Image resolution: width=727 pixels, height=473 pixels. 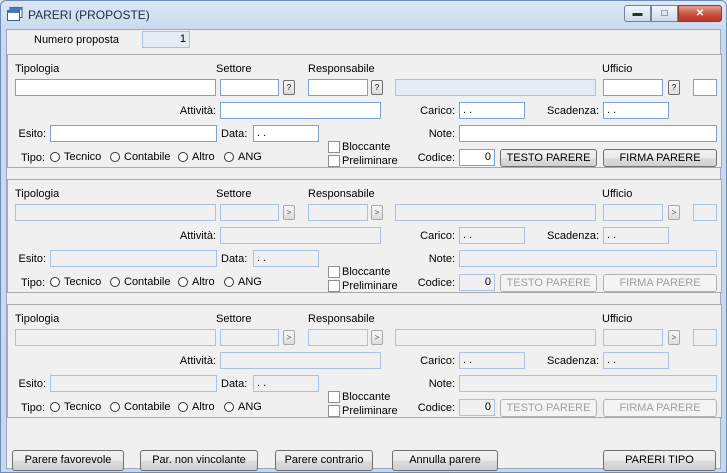 What do you see at coordinates (234, 134) in the screenshot?
I see `data-label: Data:` at bounding box center [234, 134].